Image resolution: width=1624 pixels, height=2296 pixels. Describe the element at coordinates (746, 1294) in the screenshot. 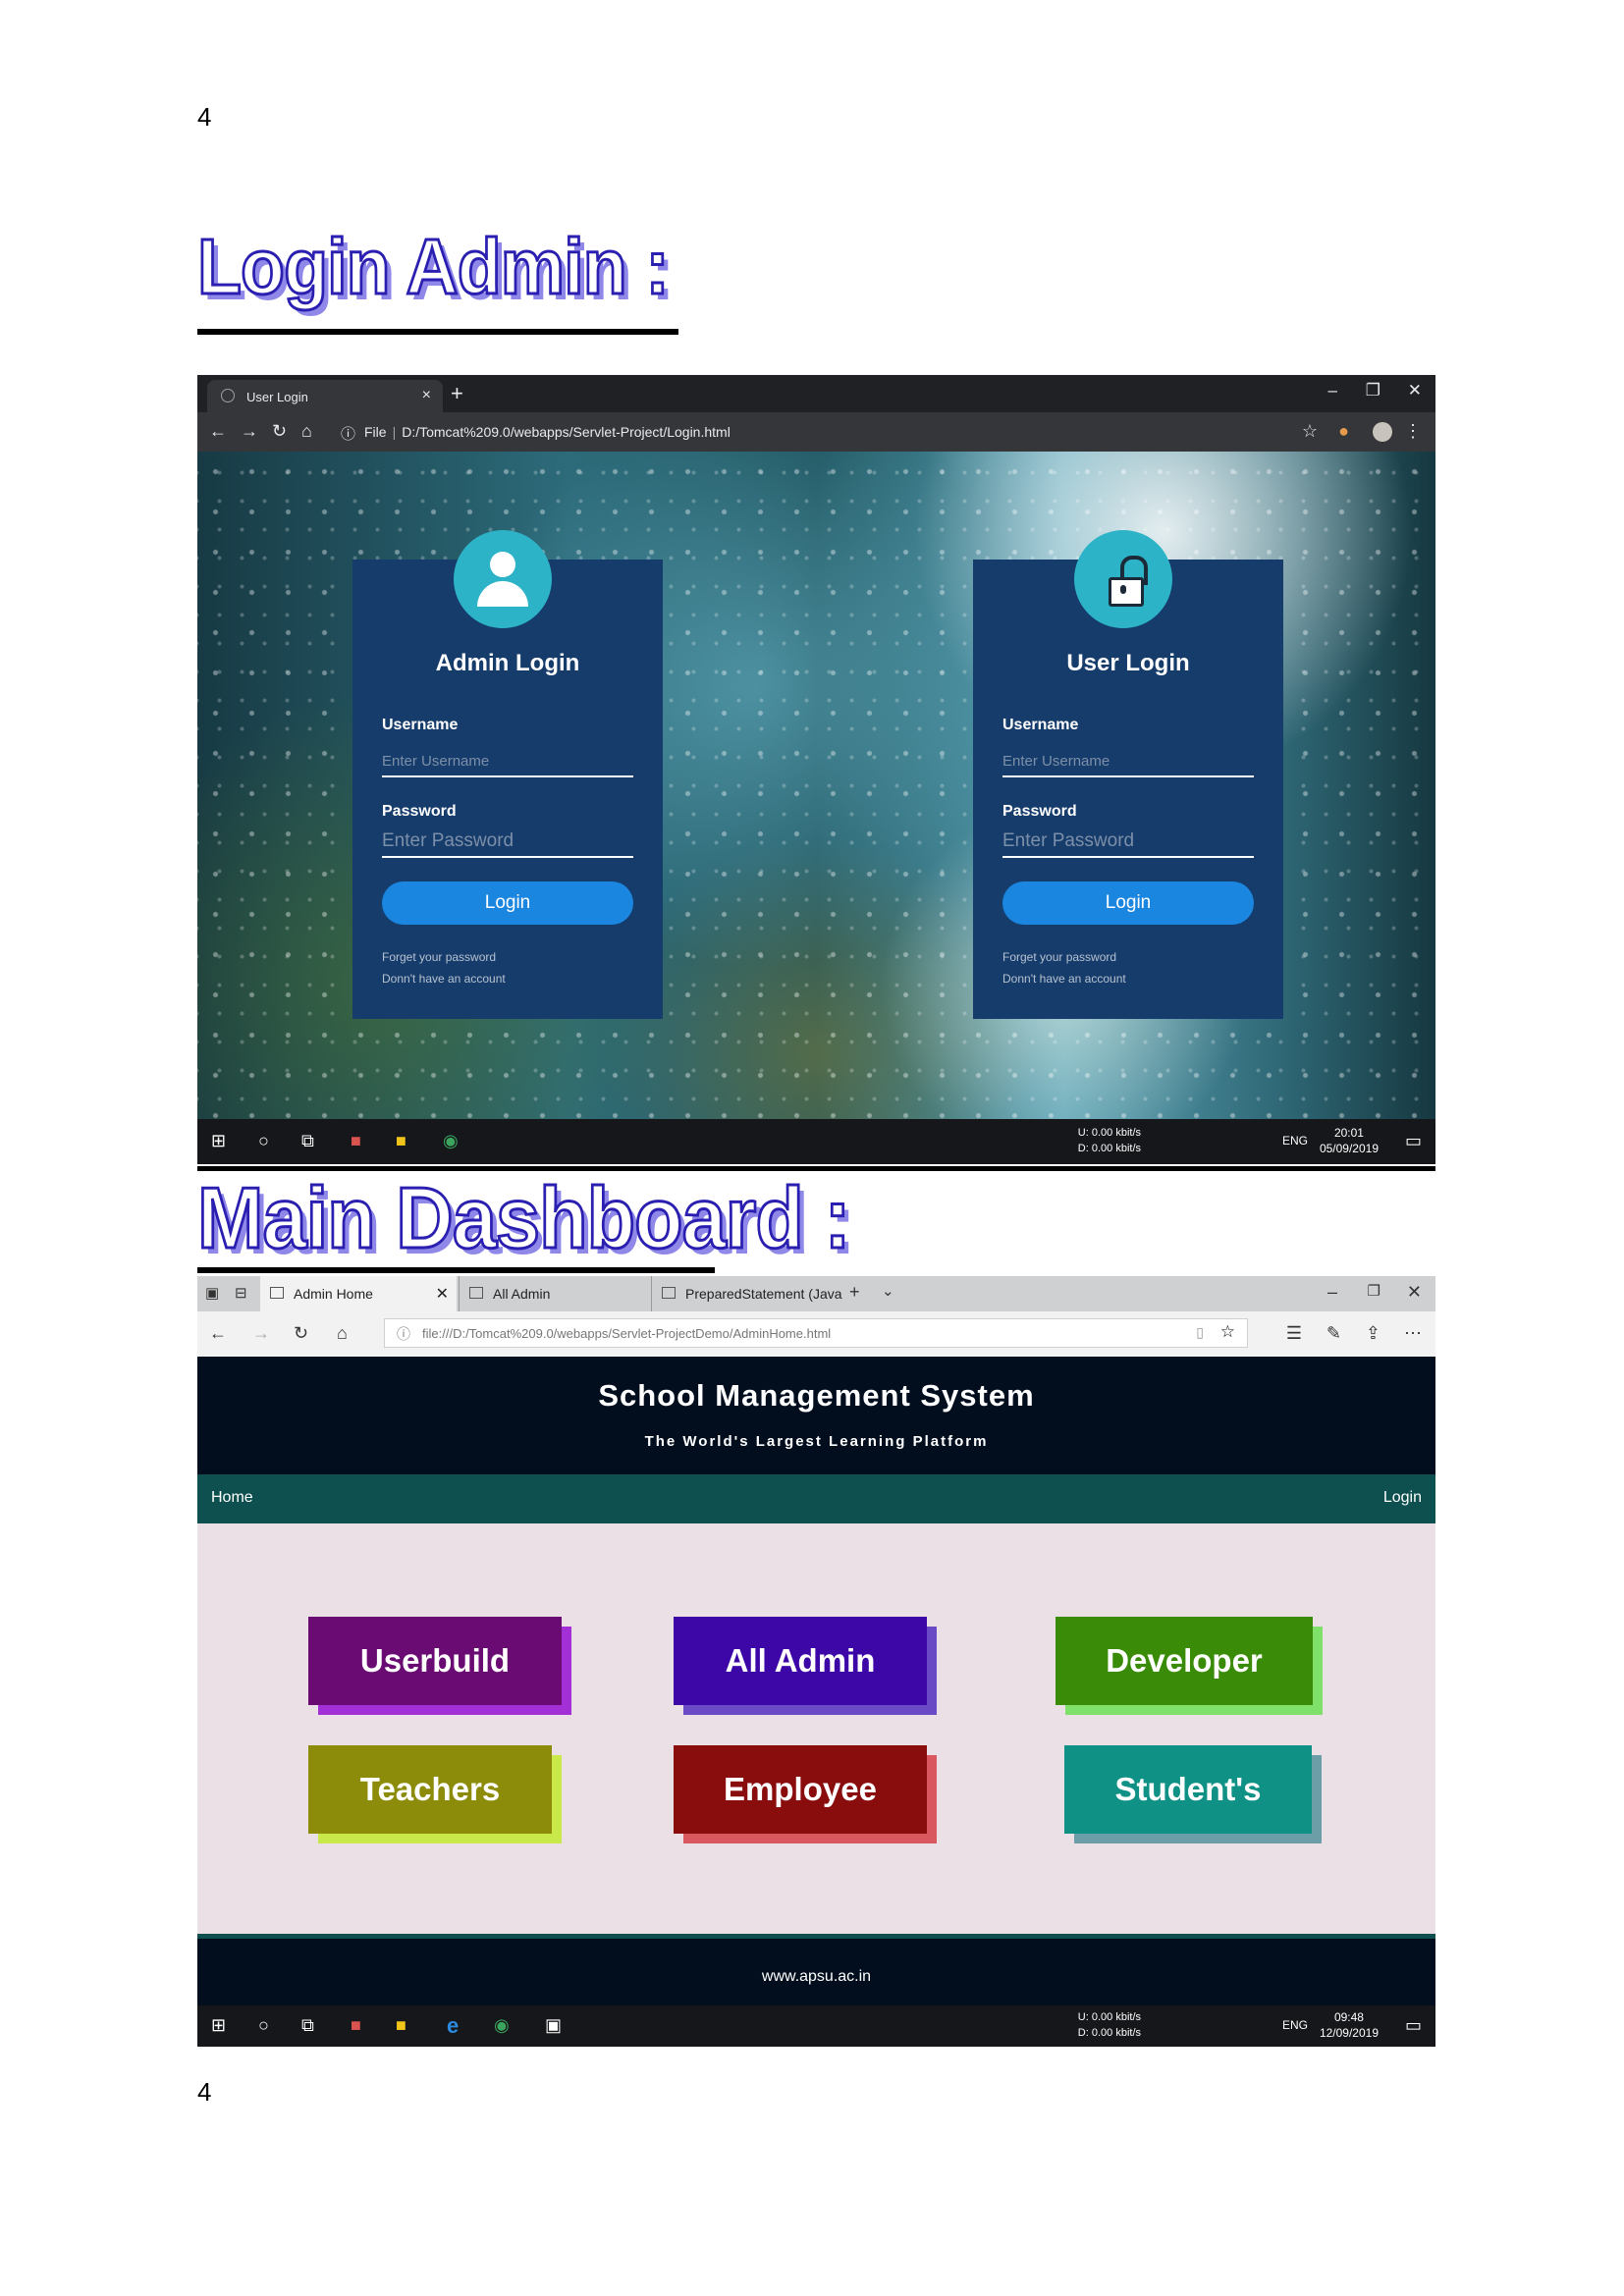

I see `tab-preparedstatement: PreparedStatement (Java Pl` at that location.